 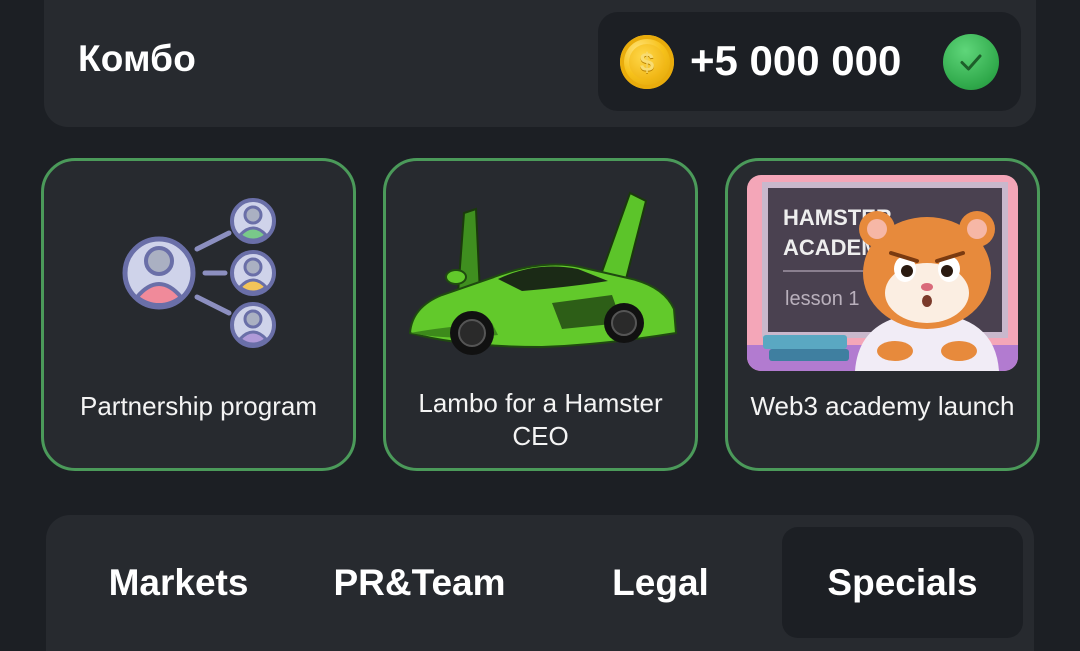 What do you see at coordinates (882, 406) in the screenshot?
I see `card-label: Web3 academy launch` at bounding box center [882, 406].